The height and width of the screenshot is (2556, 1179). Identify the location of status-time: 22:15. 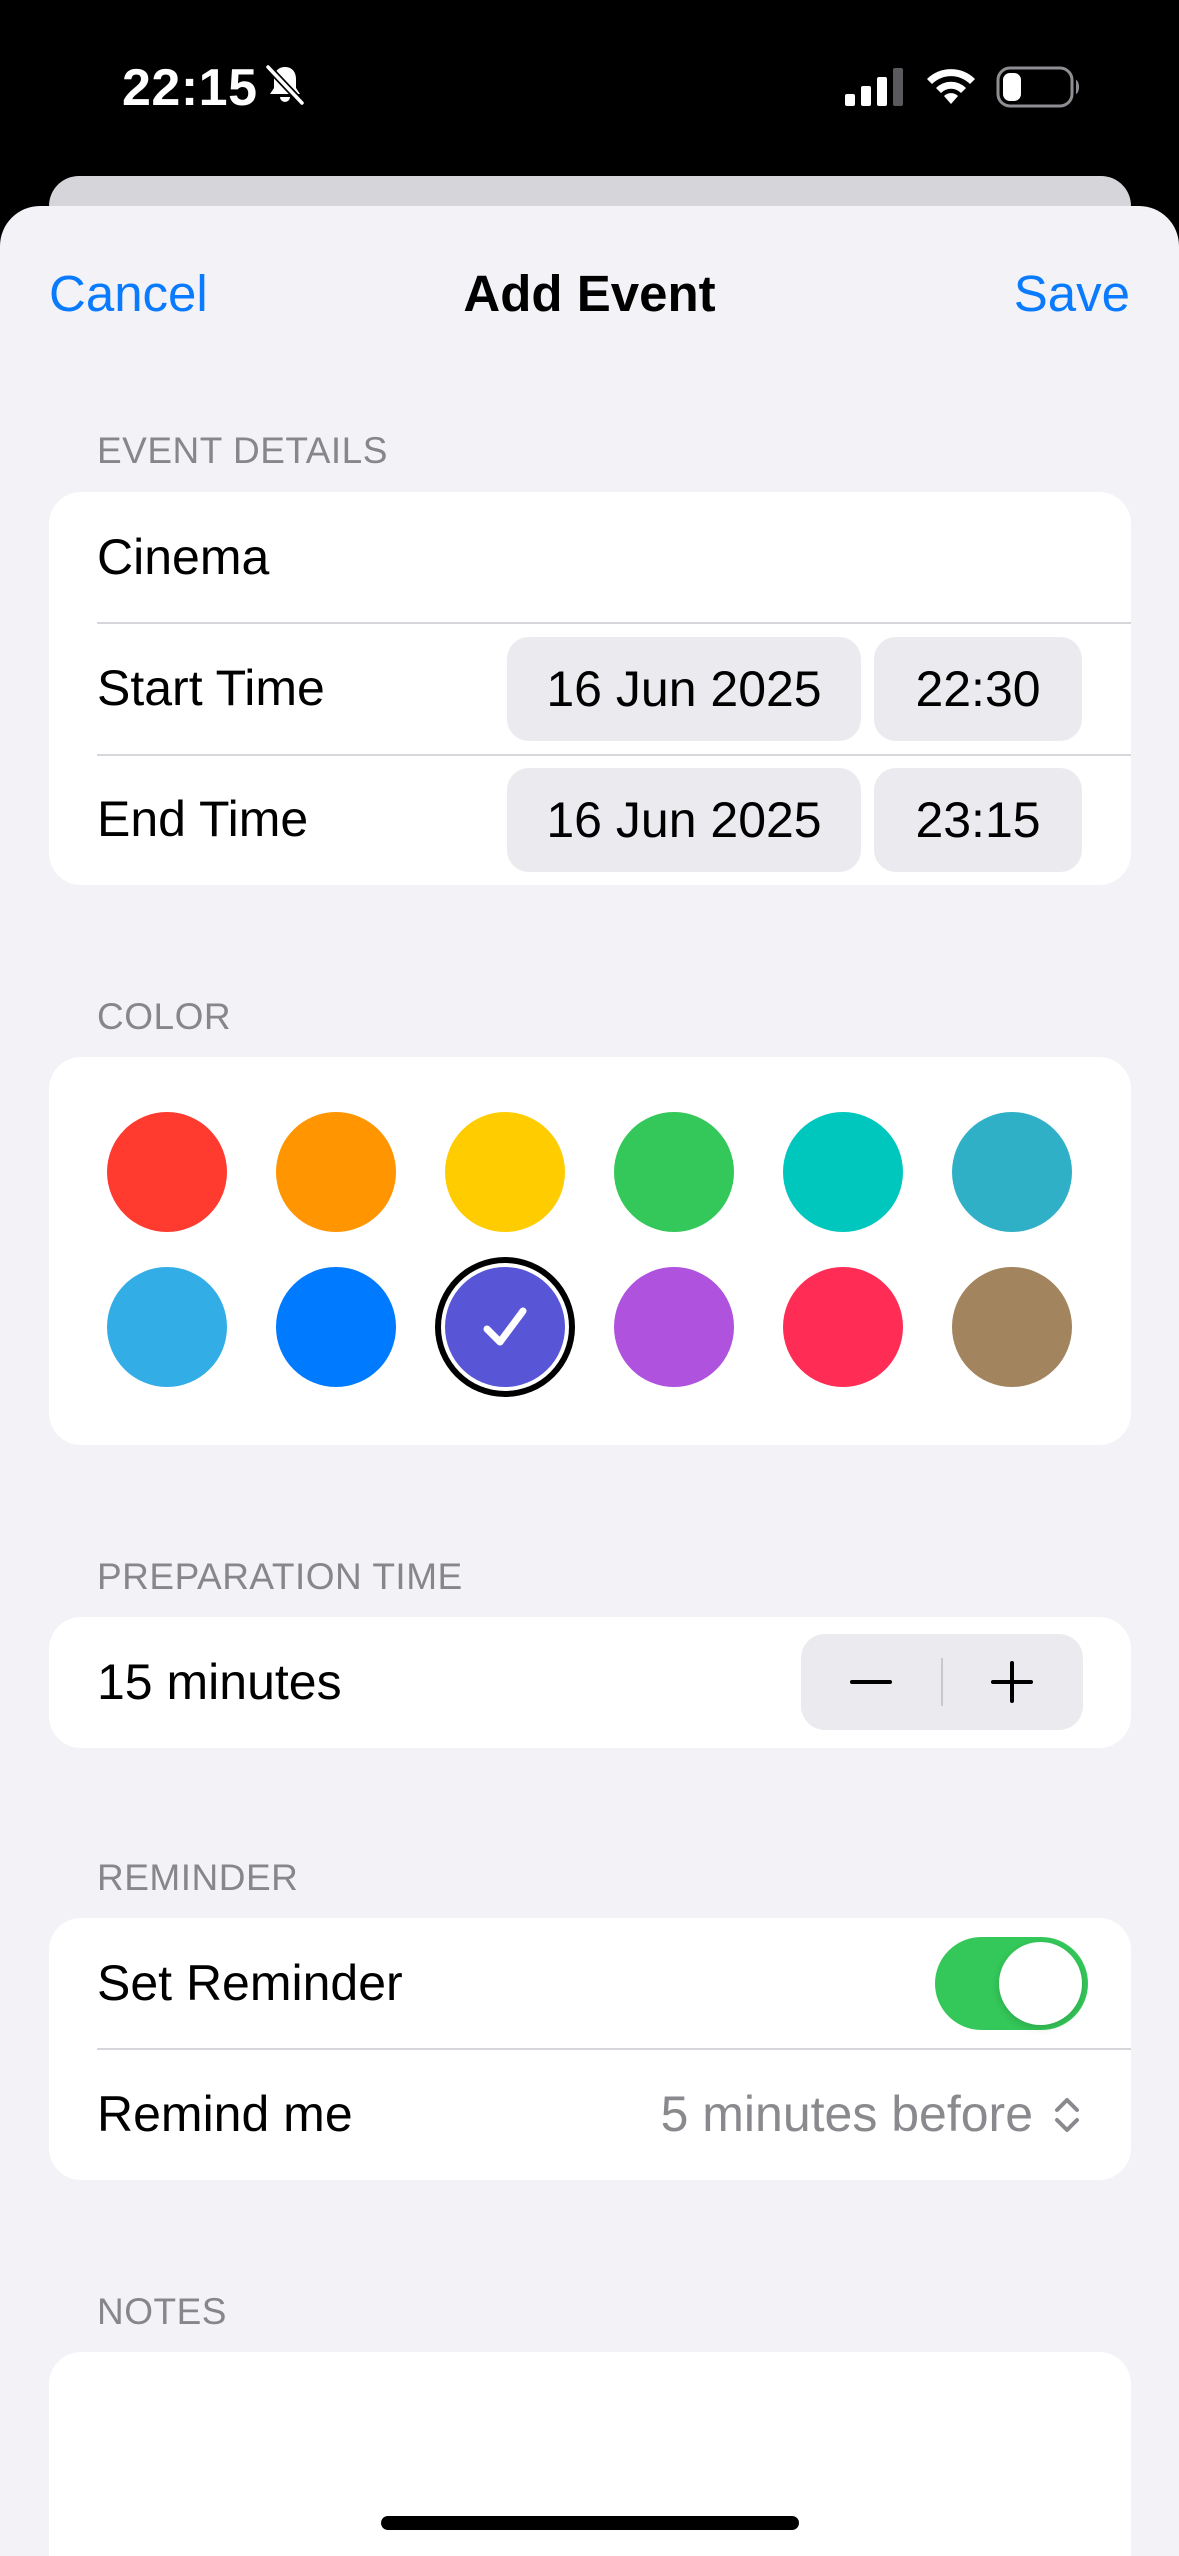
(190, 88).